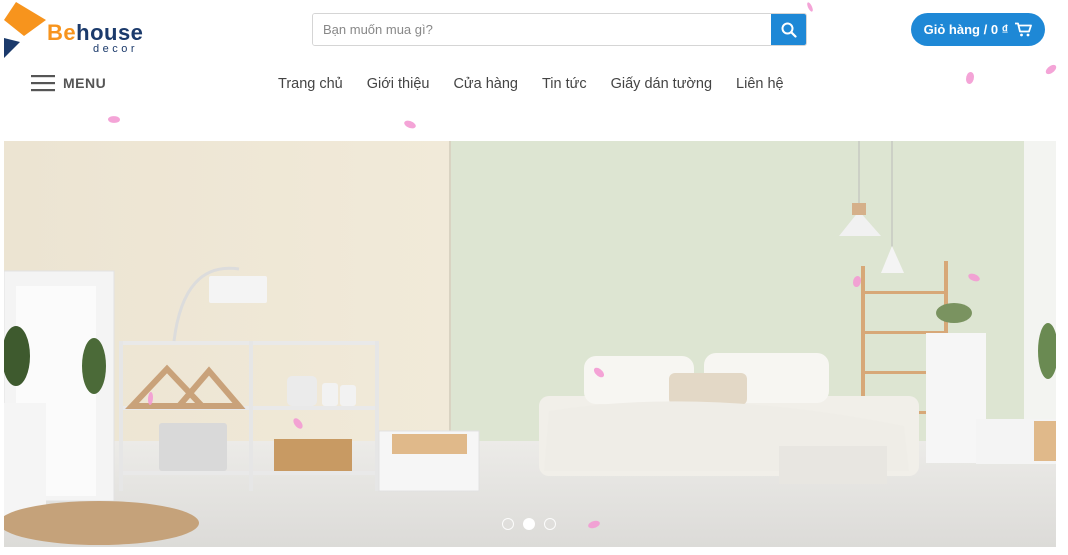 The image size is (1068, 555). I want to click on logo-mark-icon, so click(25, 30).